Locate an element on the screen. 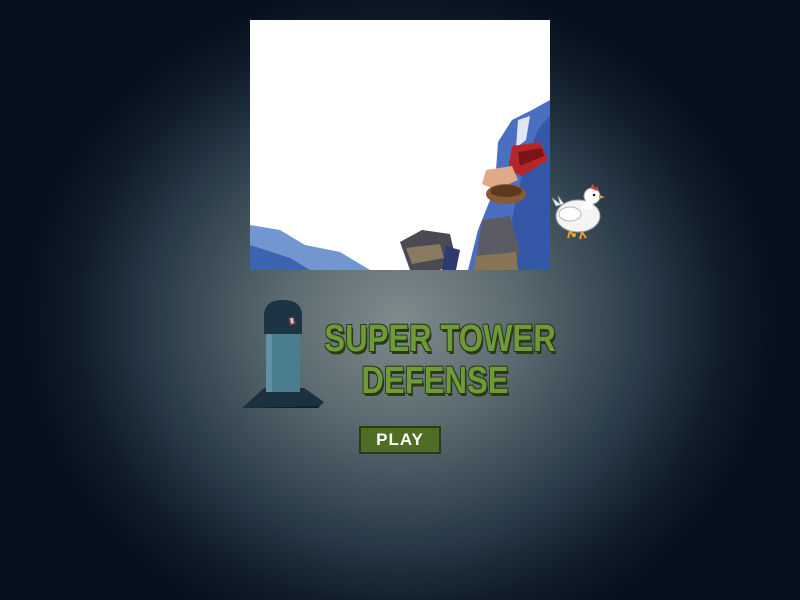 The image size is (800, 600). tower-logo is located at coordinates (283, 355).